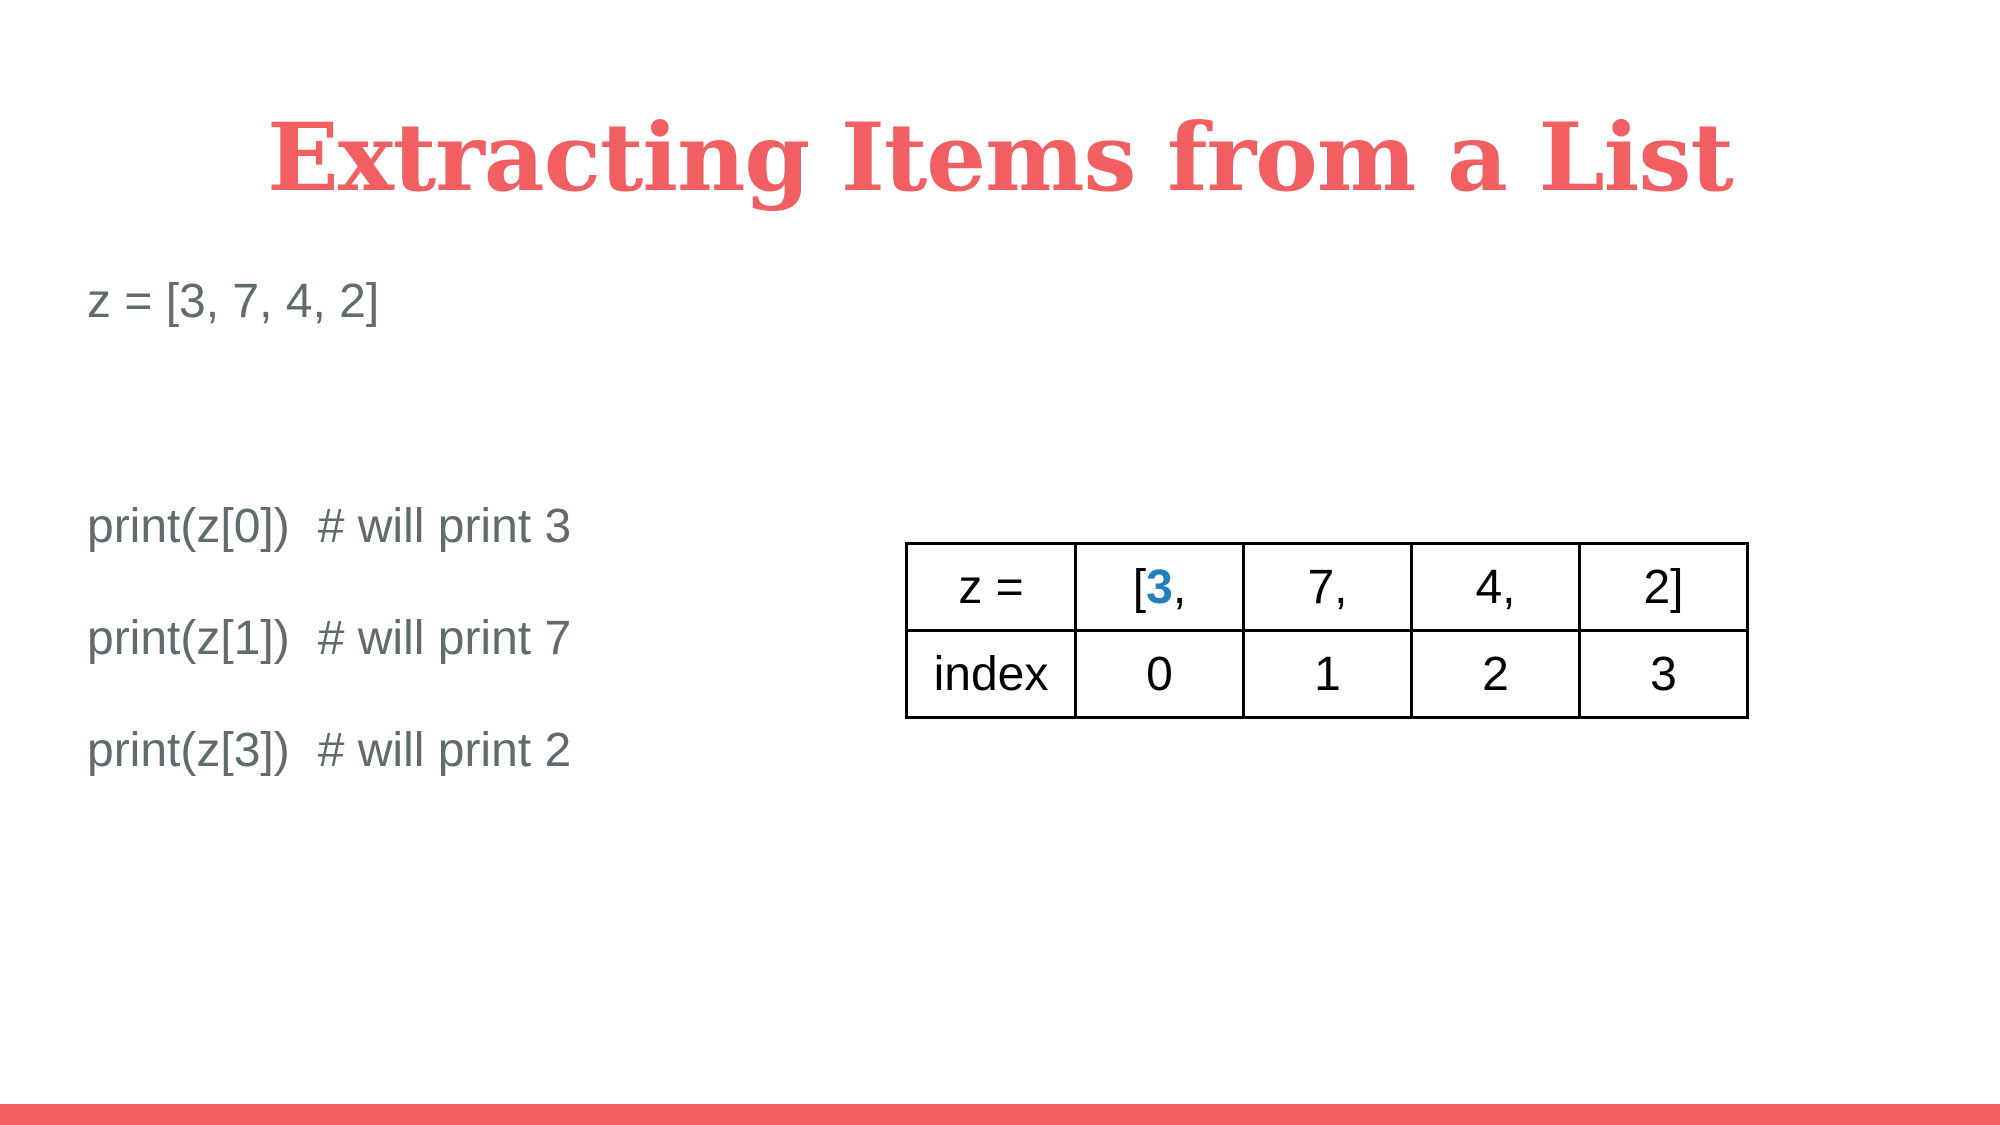  I want to click on table-cell-index-2: 2, so click(1495, 674).